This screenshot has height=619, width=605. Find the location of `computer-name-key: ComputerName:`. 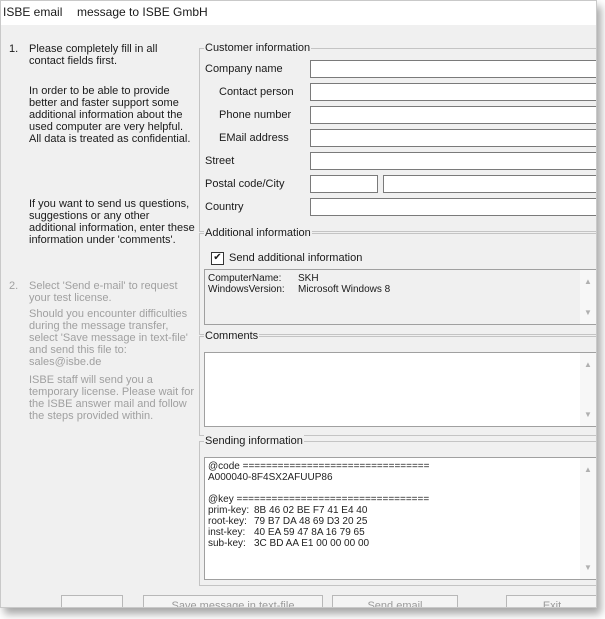

computer-name-key: ComputerName: is located at coordinates (245, 278).